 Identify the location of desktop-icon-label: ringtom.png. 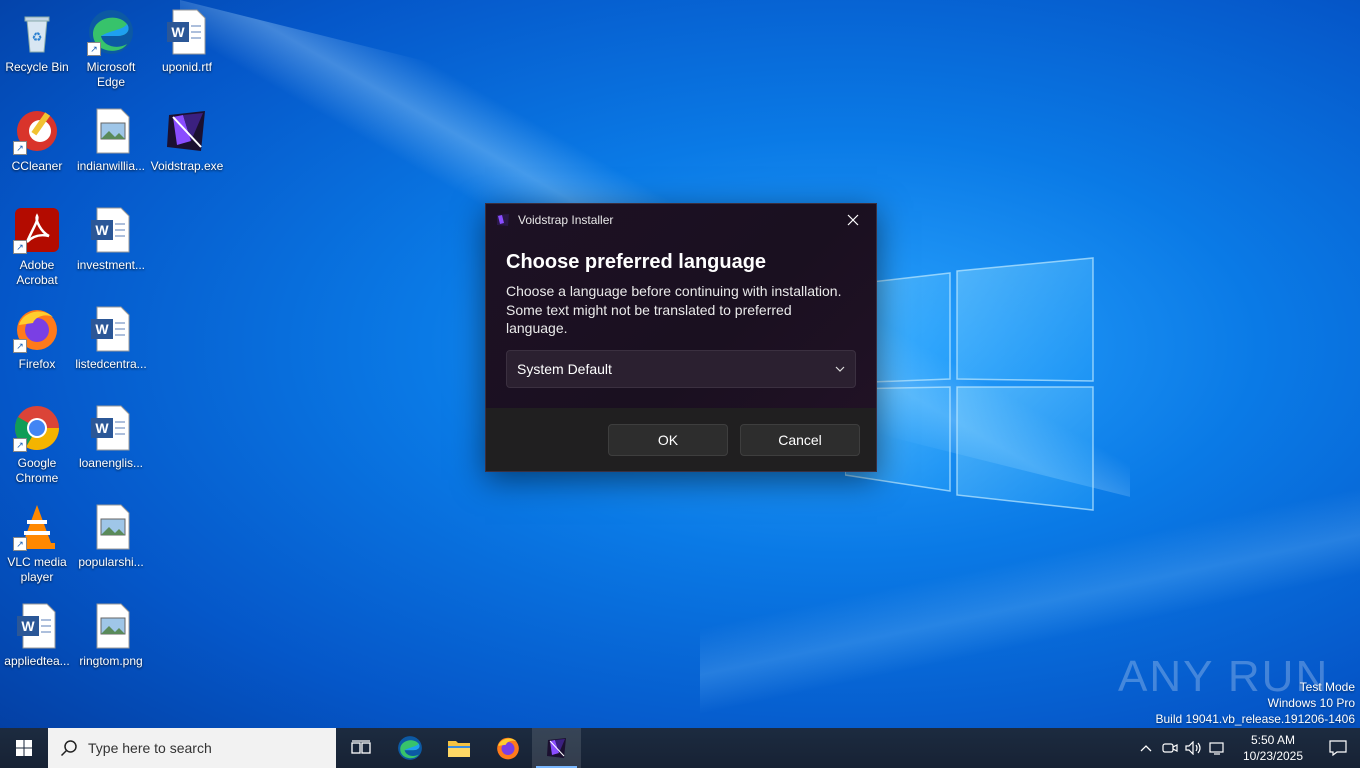
(111, 661).